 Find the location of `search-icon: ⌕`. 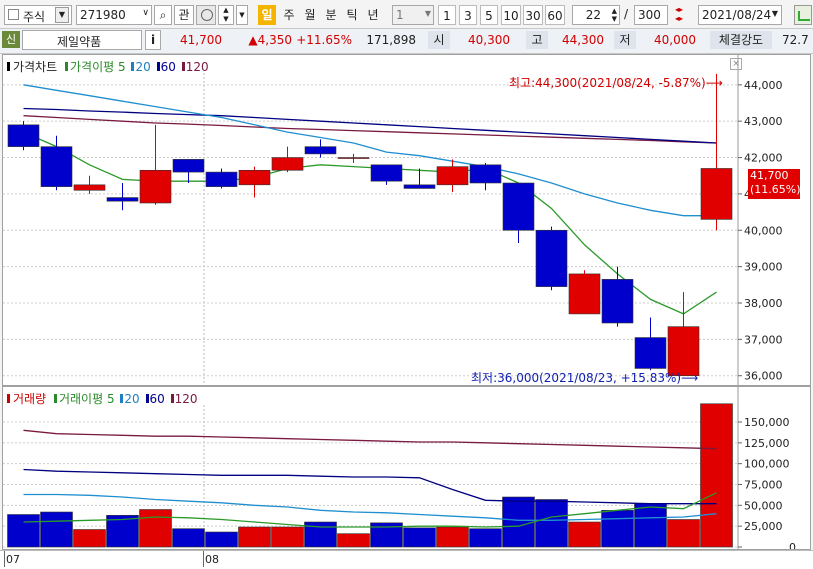

search-icon: ⌕ is located at coordinates (163, 15).